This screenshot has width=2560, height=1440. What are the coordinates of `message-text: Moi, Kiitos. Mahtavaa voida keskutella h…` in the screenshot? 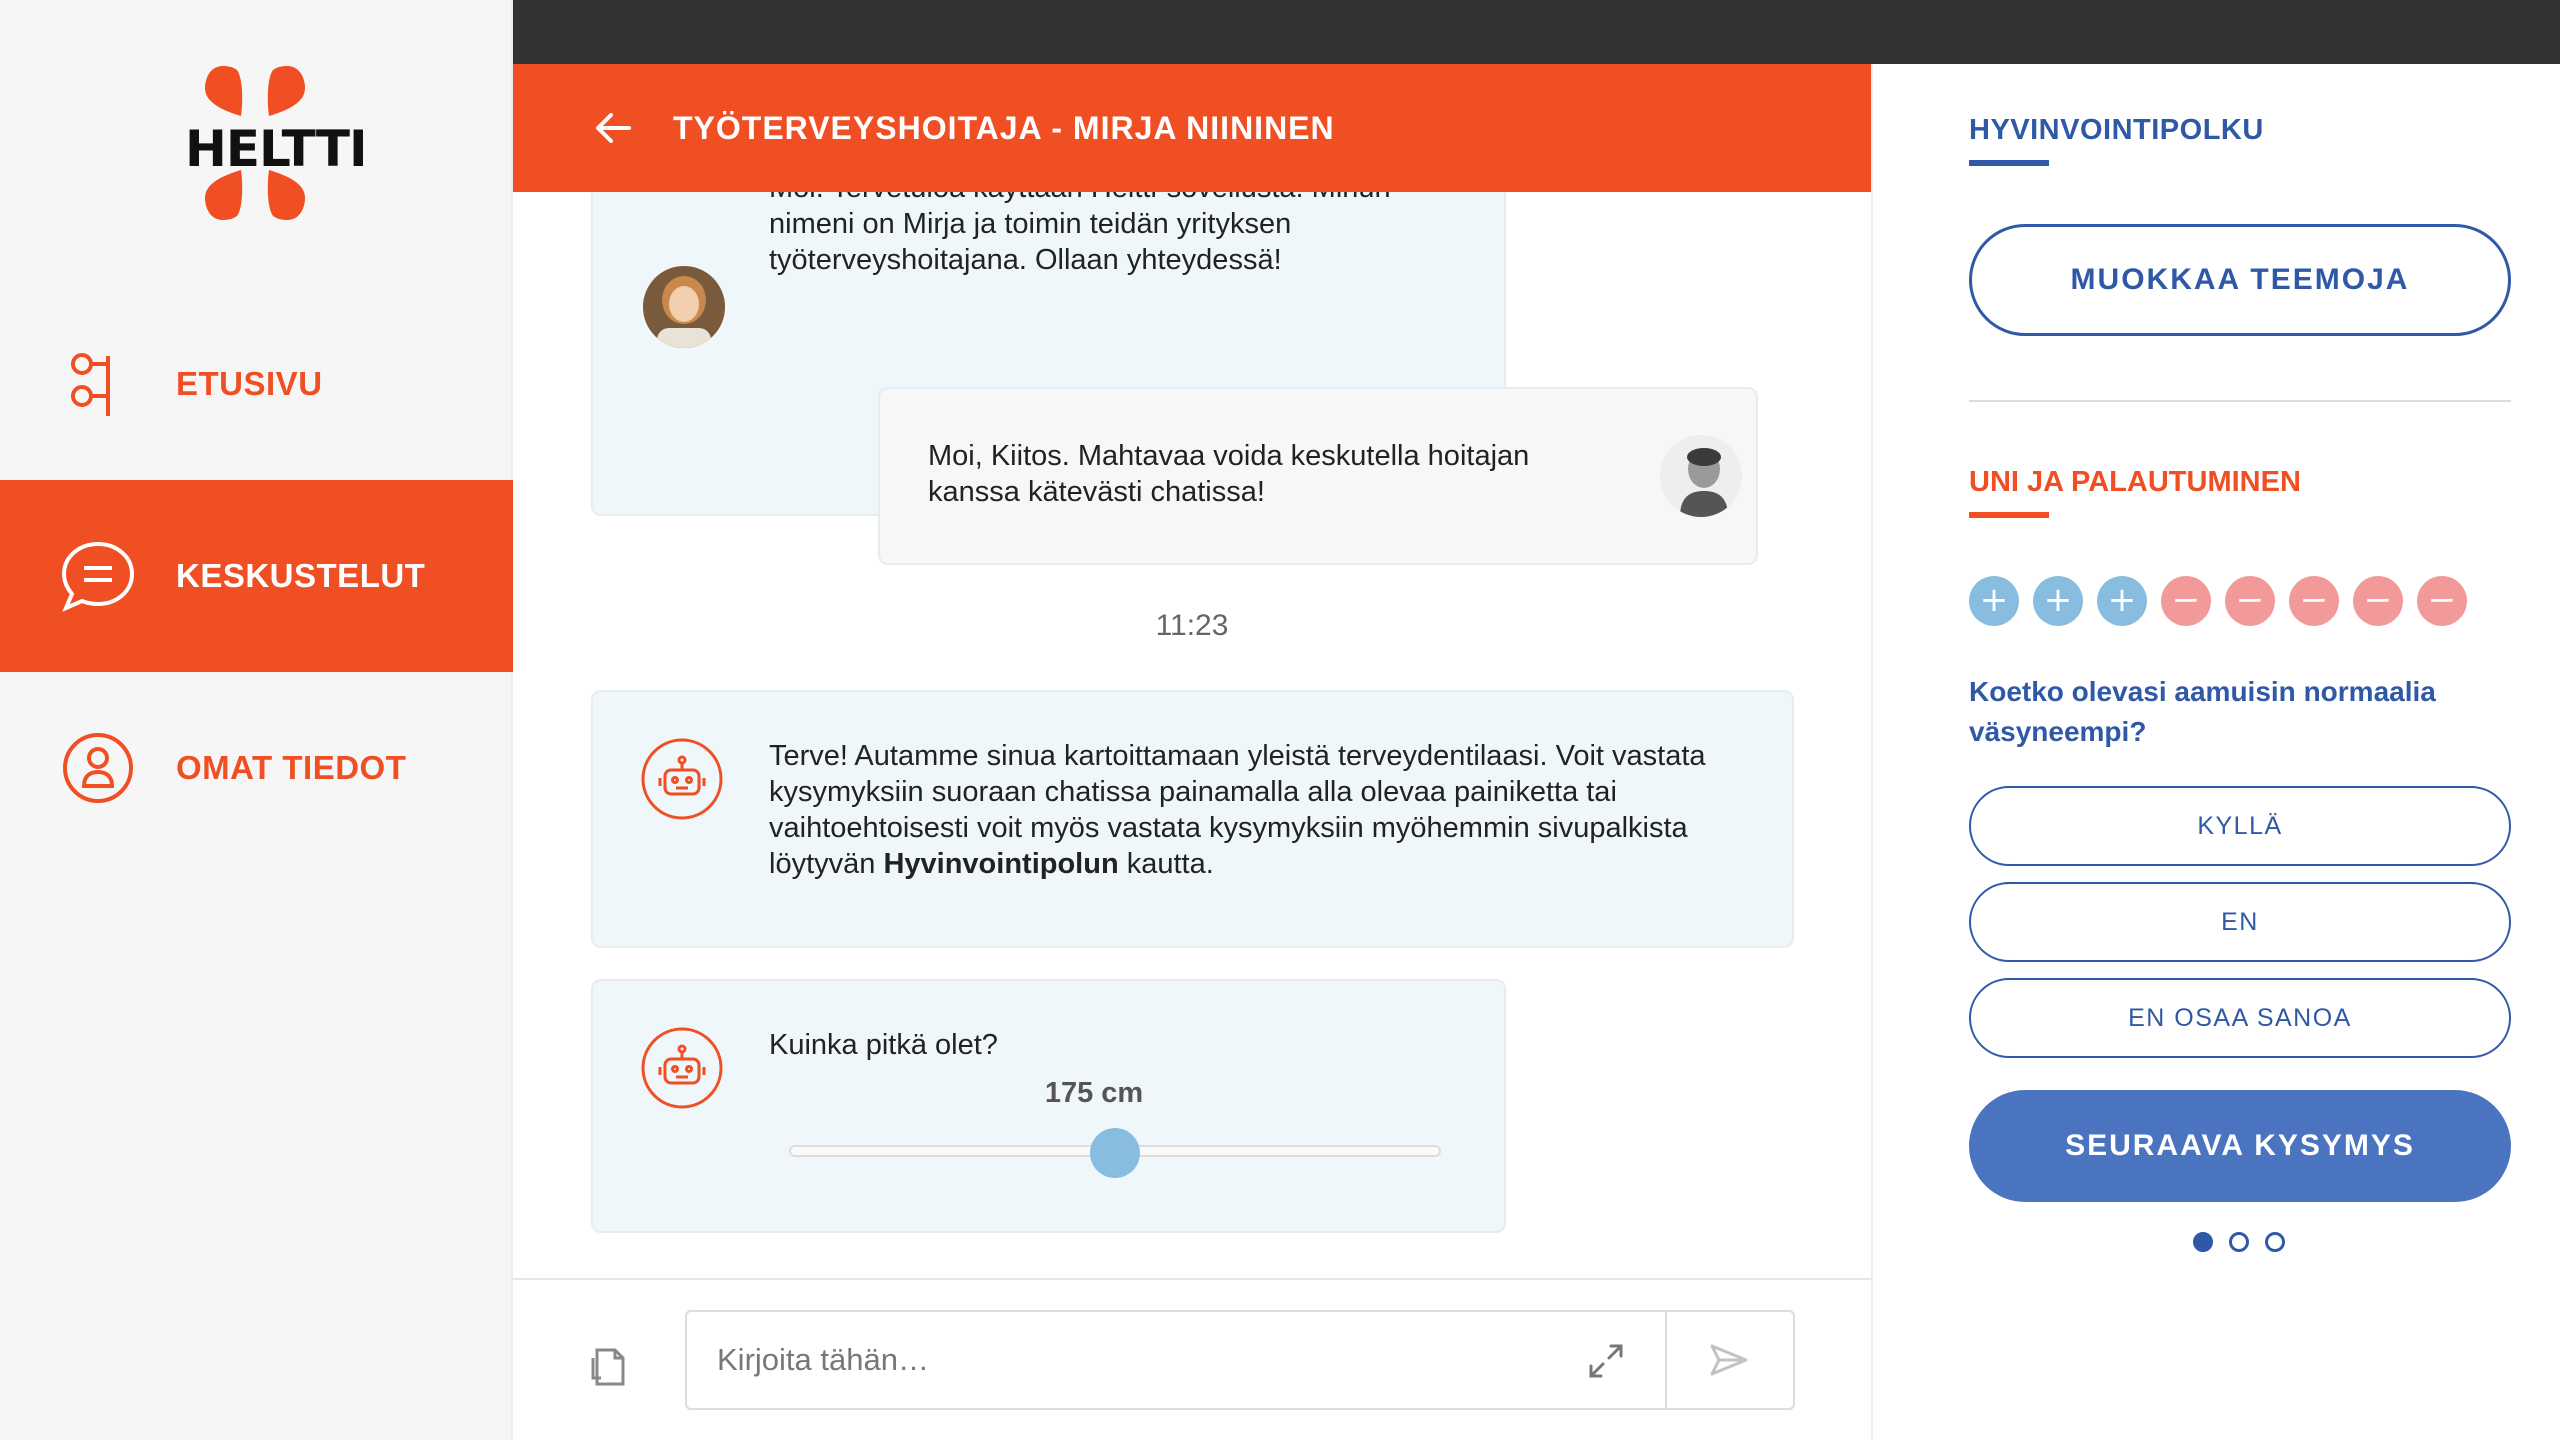 It's located at (1229, 474).